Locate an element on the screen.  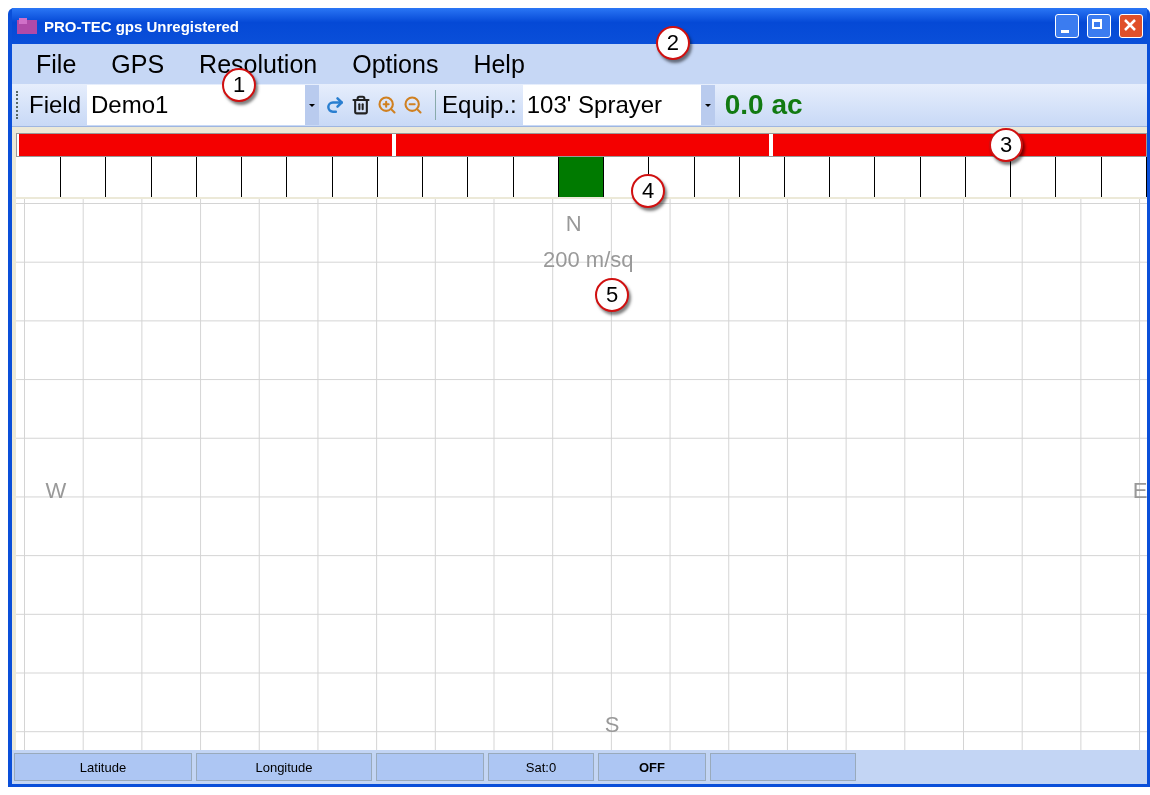
status-panel: Longitude is located at coordinates (284, 767).